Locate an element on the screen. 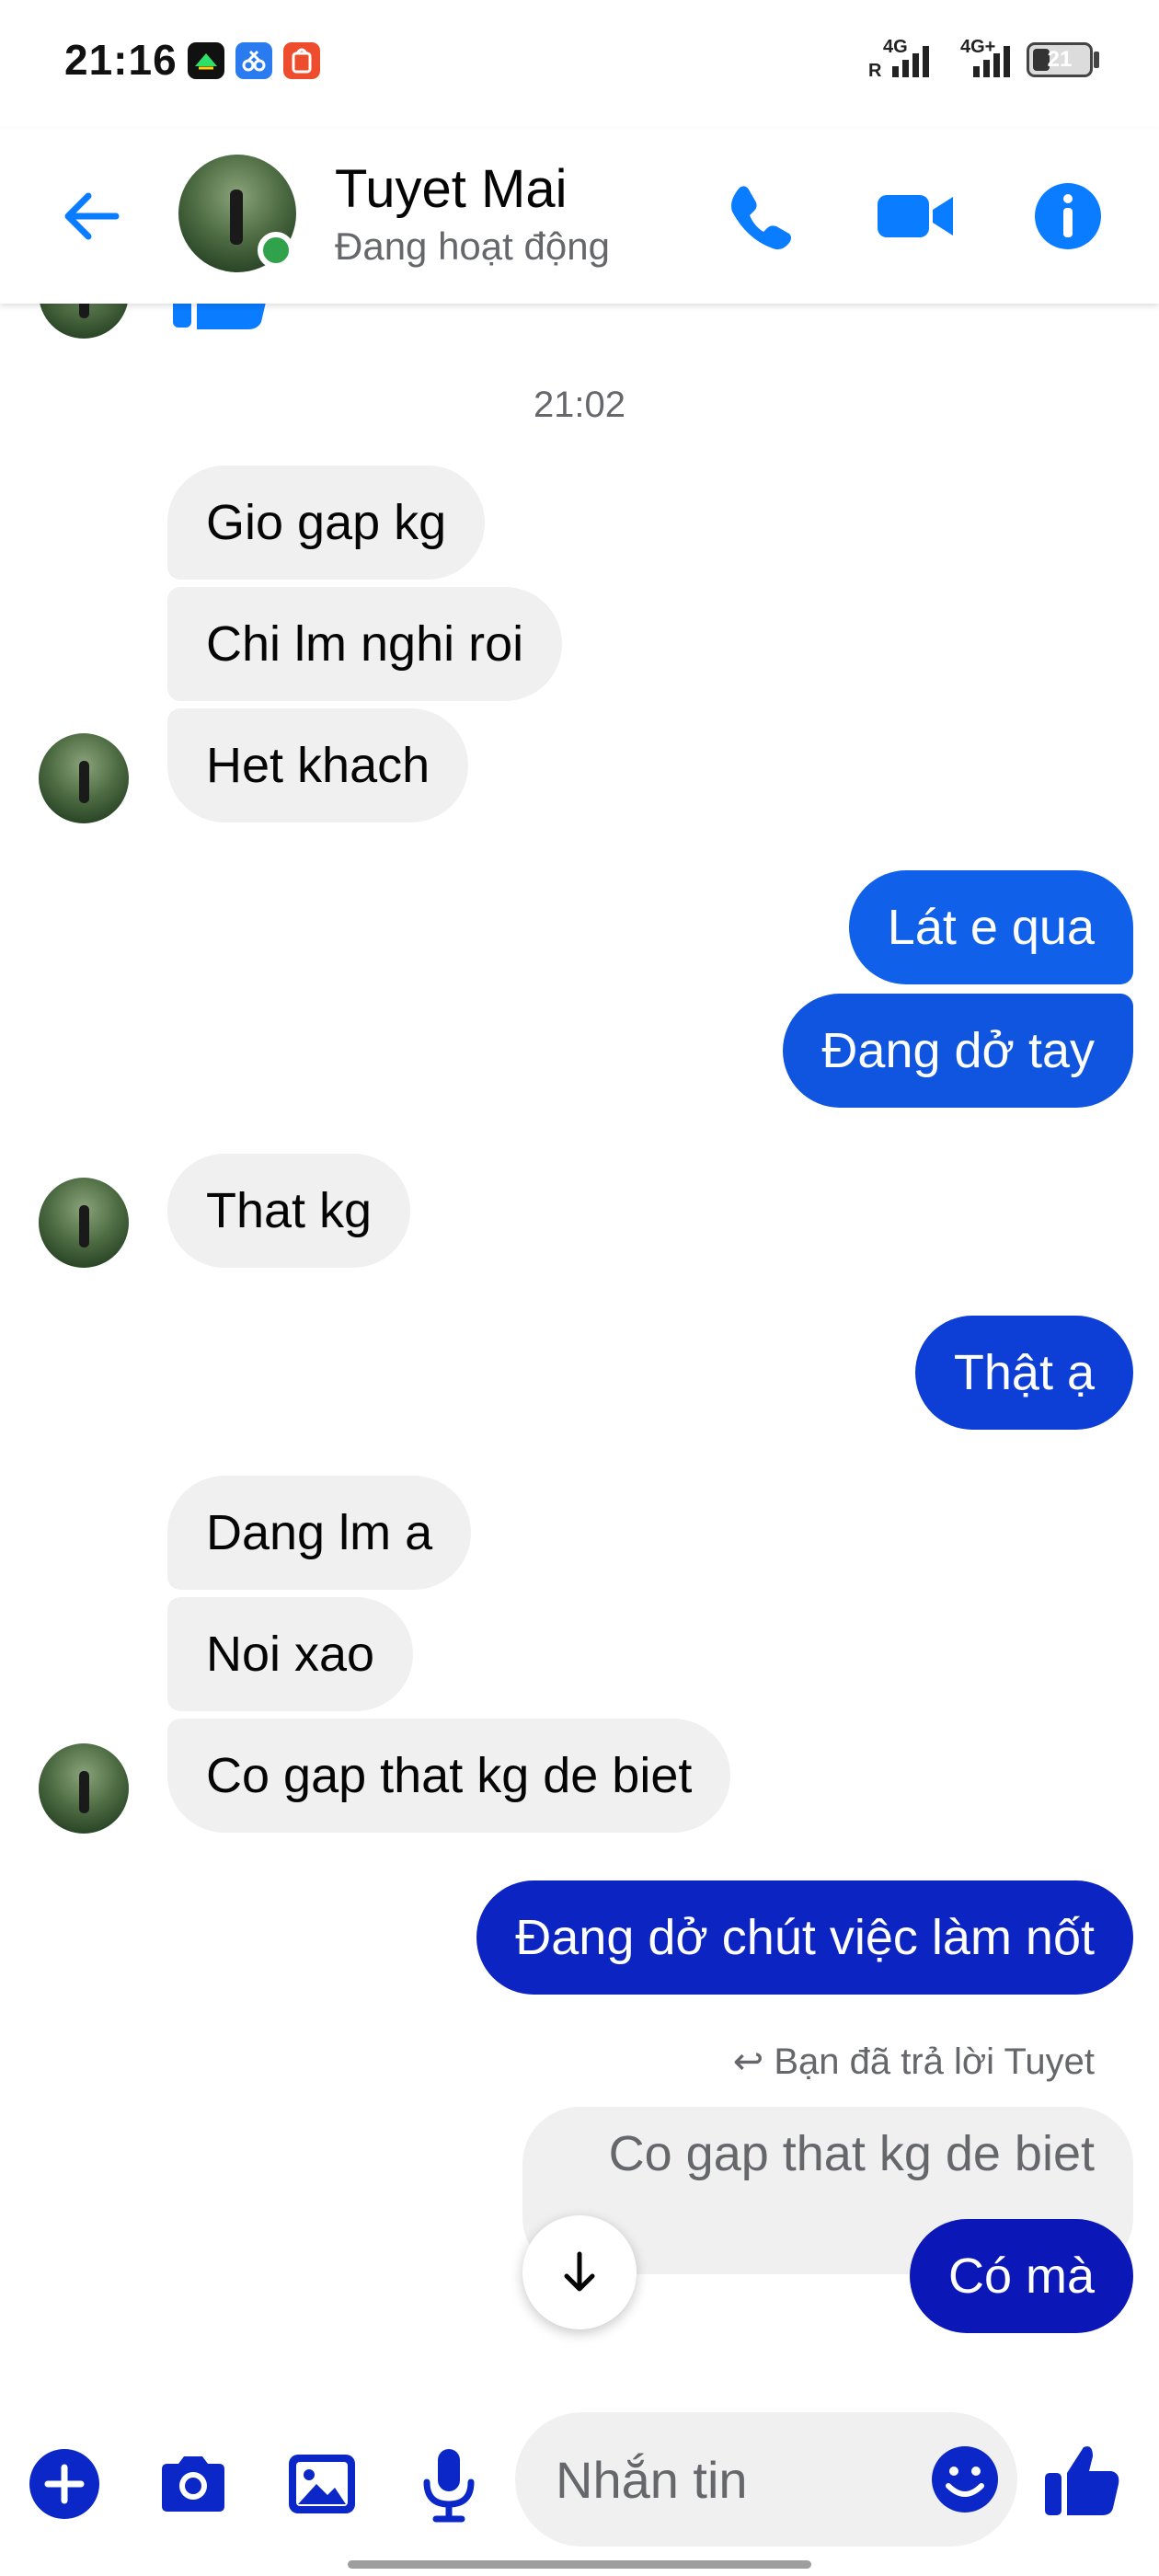 This screenshot has width=1159, height=2576. back-arrow-icon is located at coordinates (92, 216).